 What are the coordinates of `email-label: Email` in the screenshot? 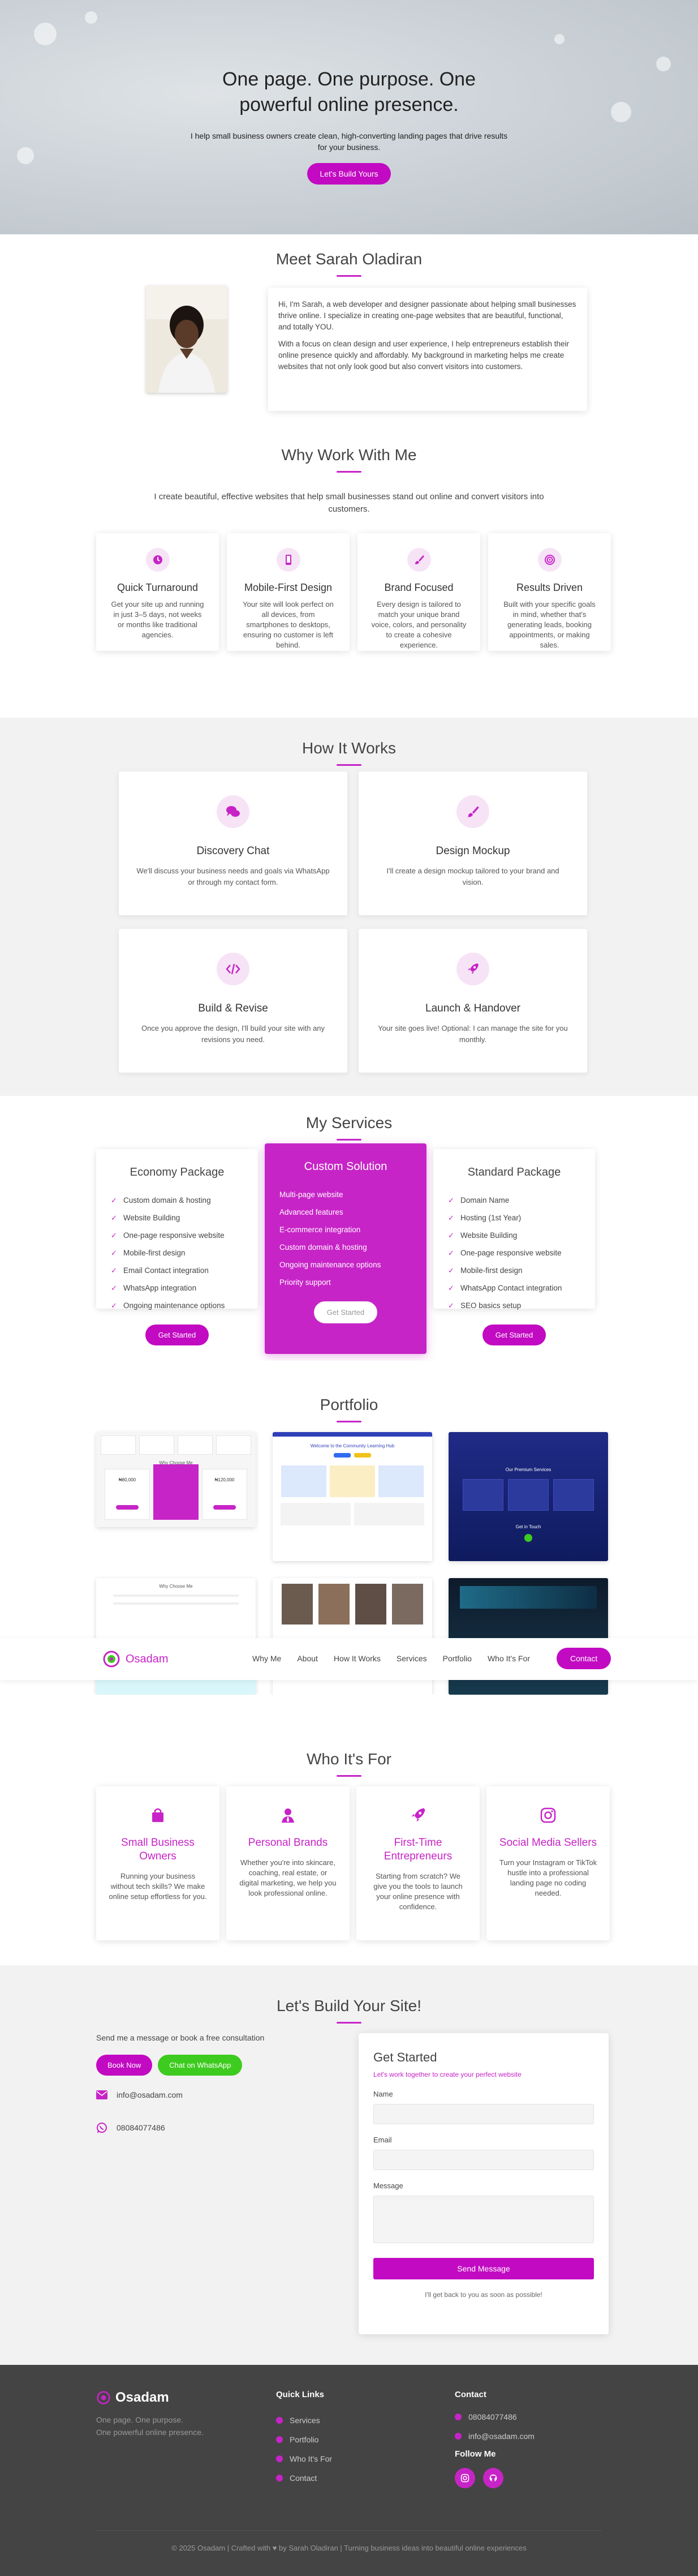 It's located at (382, 2140).